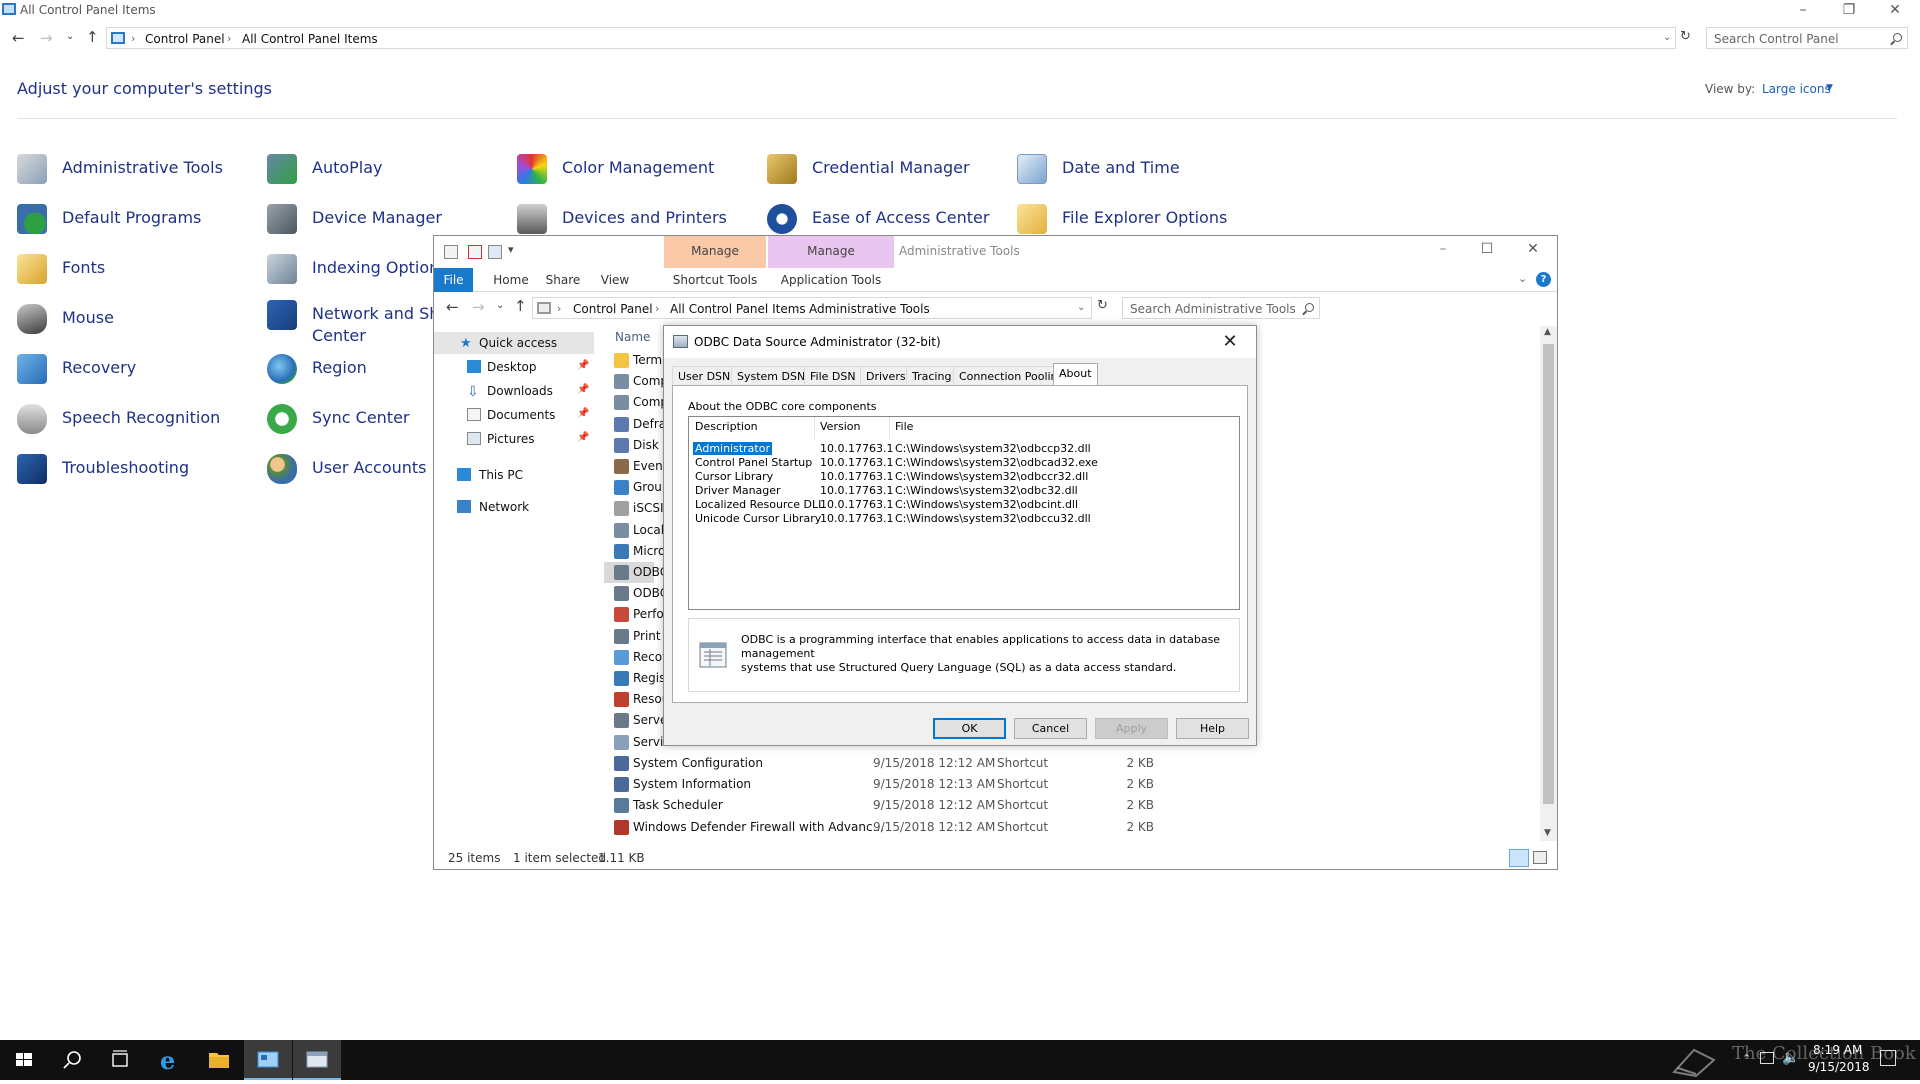 The image size is (1920, 1084). I want to click on cp-item-devices-and-printers: Devices and Printers, so click(637, 220).